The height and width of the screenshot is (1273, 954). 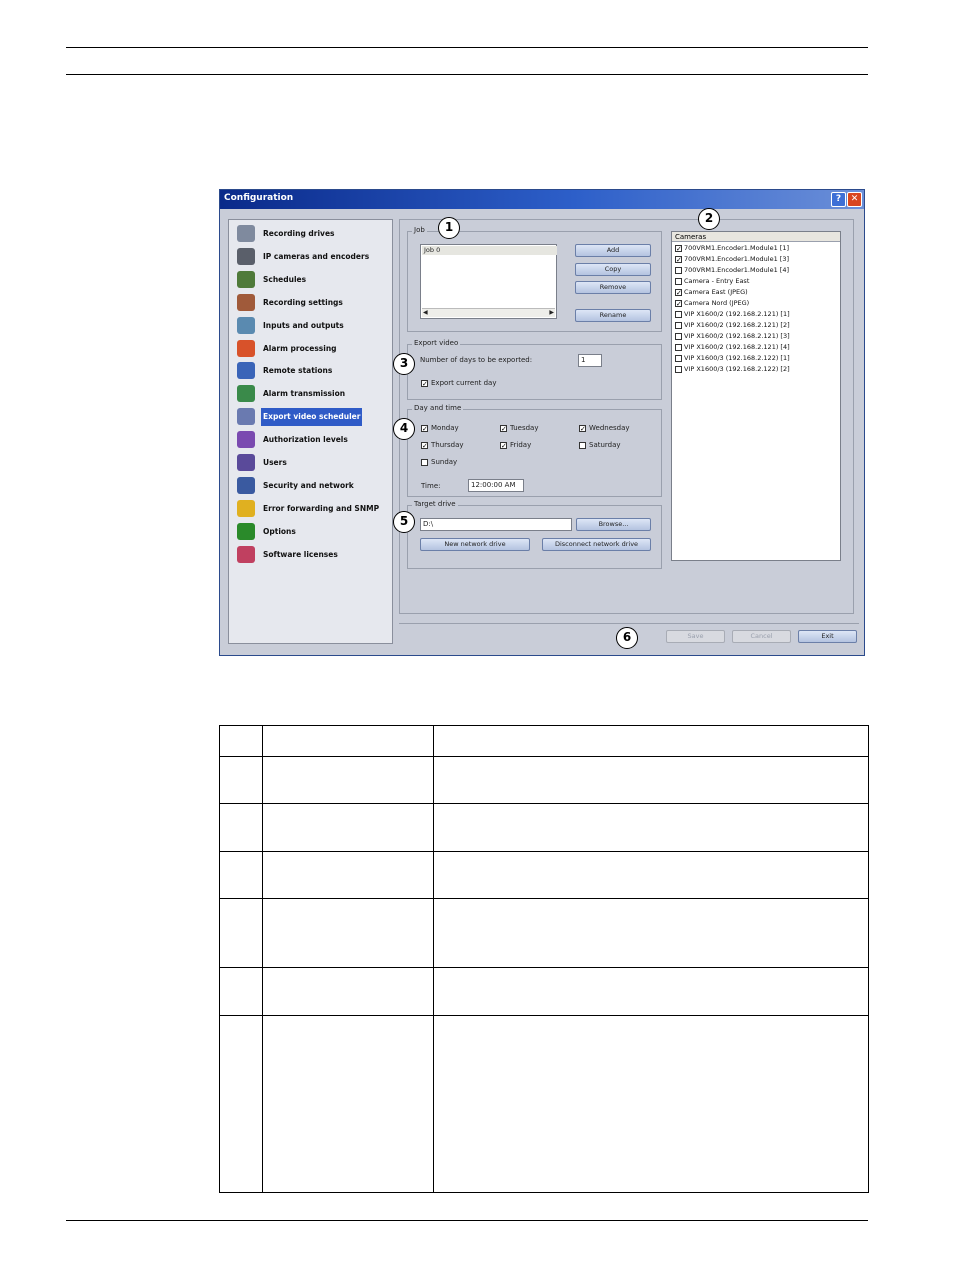 I want to click on day-tuesday-checkbox: ✓, so click(x=503, y=429).